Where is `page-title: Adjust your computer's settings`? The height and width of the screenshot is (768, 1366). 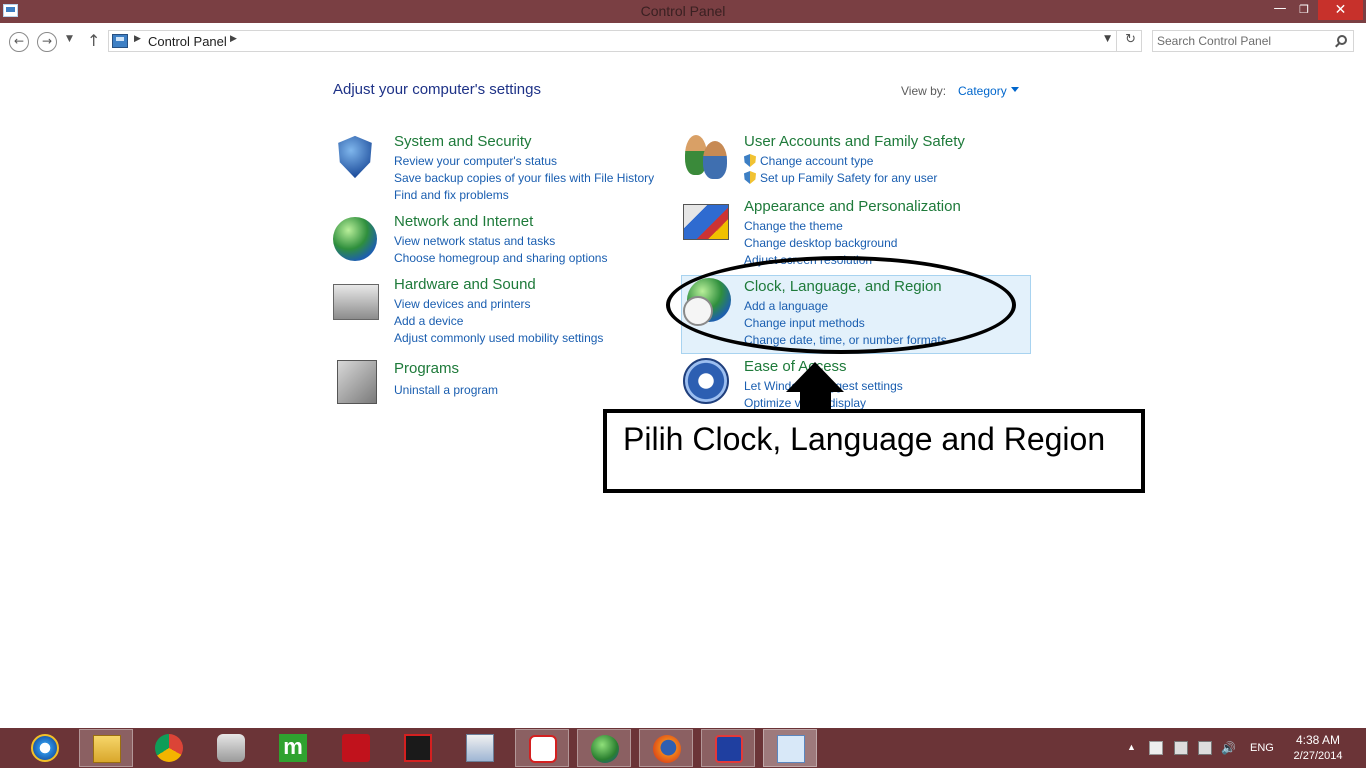 page-title: Adjust your computer's settings is located at coordinates (437, 89).